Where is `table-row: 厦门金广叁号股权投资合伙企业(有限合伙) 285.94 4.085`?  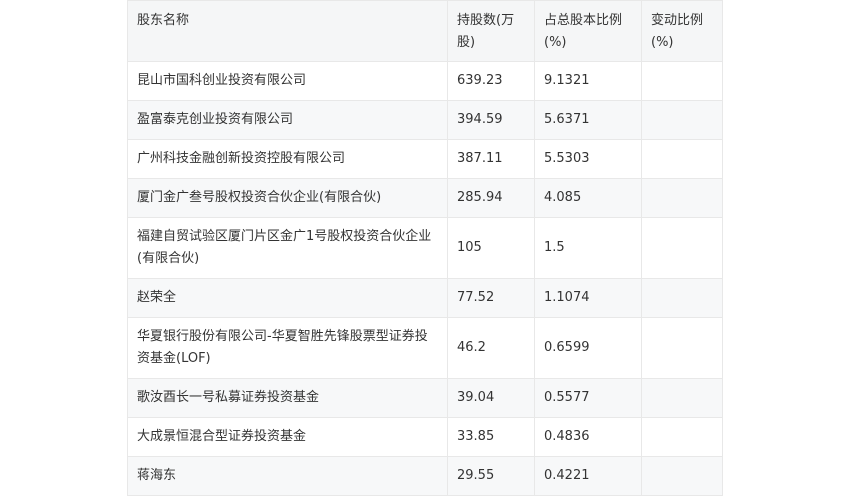
table-row: 厦门金广叁号股权投资合伙企业(有限合伙) 285.94 4.085 is located at coordinates (425, 198).